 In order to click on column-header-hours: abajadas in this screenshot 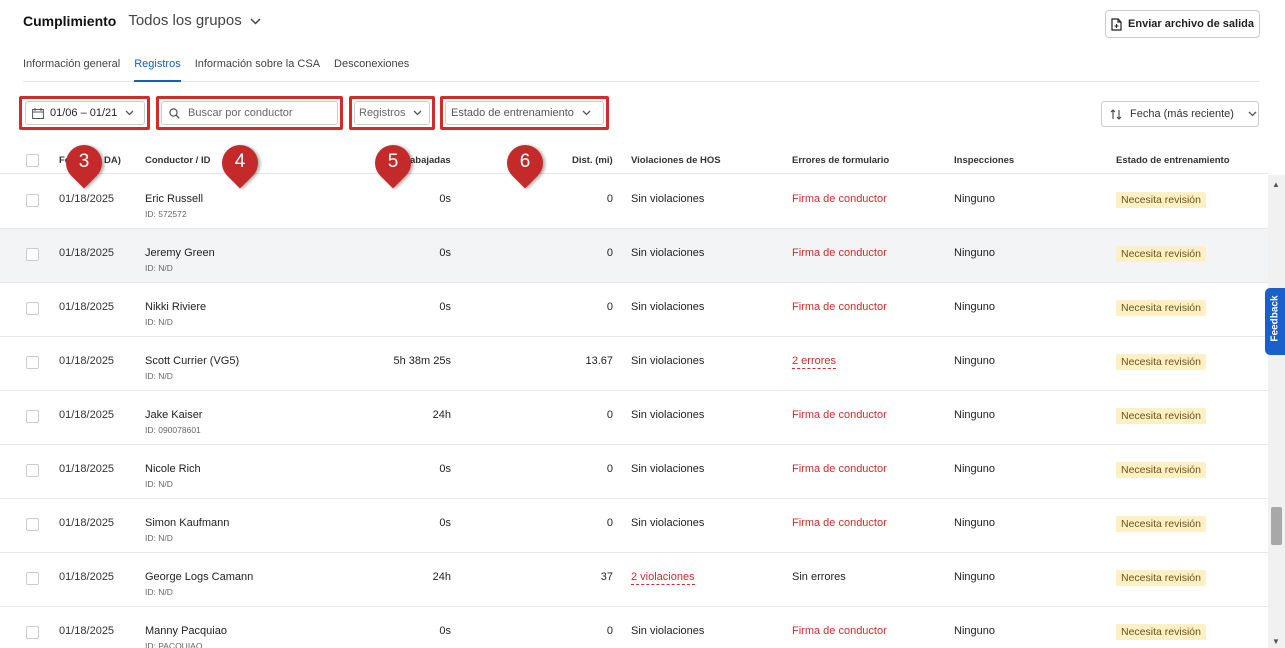, I will do `click(430, 160)`.